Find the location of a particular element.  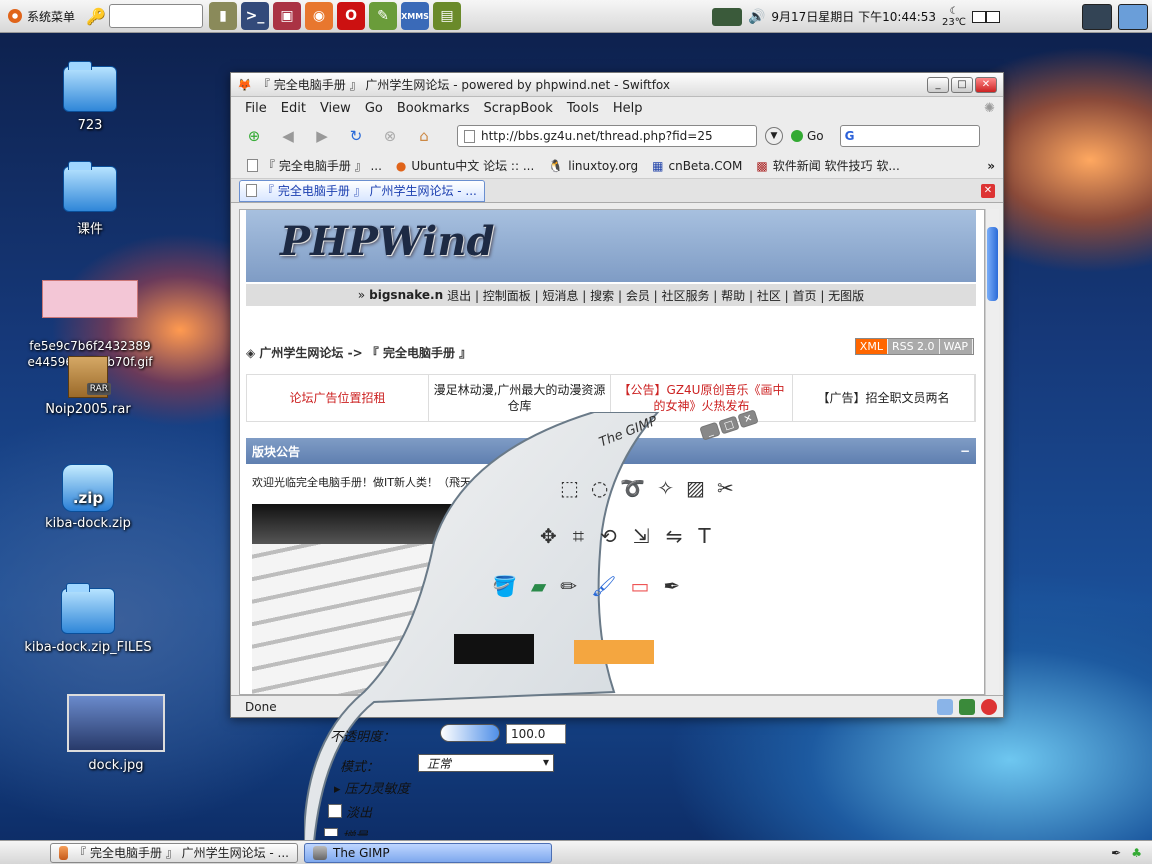

bucket-fill-icon: 🪣 is located at coordinates (504, 586).